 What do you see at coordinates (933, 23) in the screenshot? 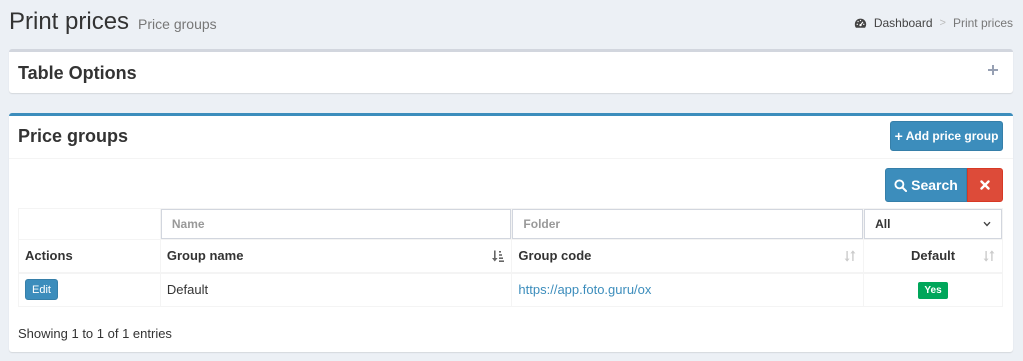
I see `breadcrumb: Dashboard > Print prices` at bounding box center [933, 23].